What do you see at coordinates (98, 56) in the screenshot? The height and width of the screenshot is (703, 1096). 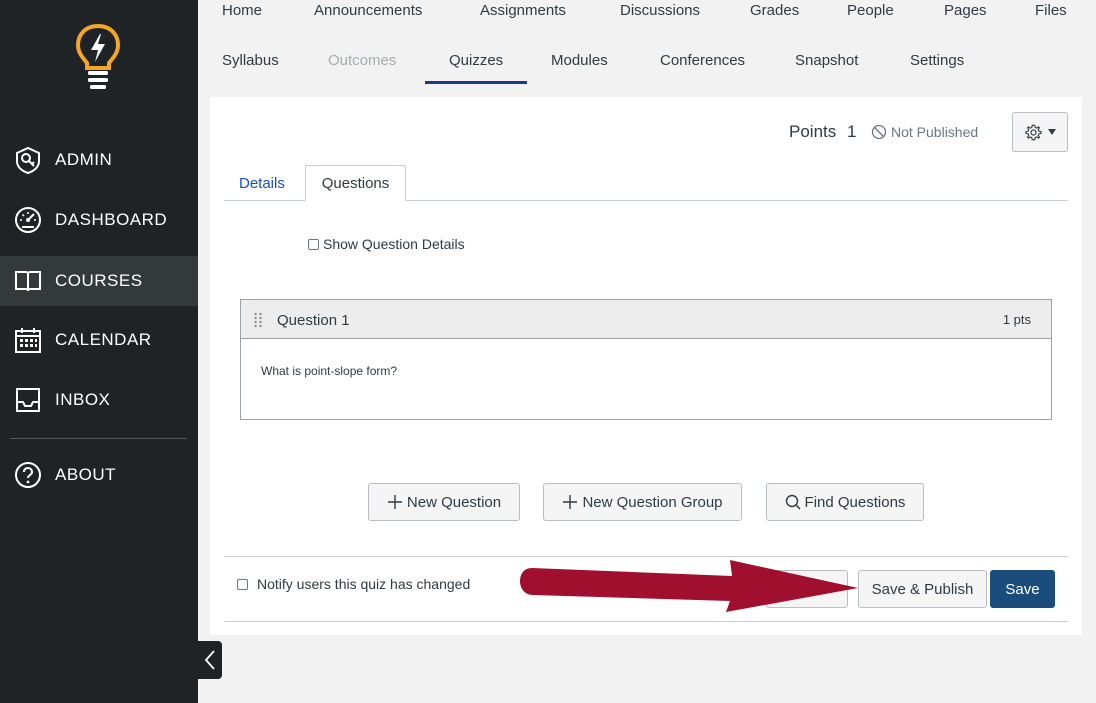 I see `lightbulb-logo-icon` at bounding box center [98, 56].